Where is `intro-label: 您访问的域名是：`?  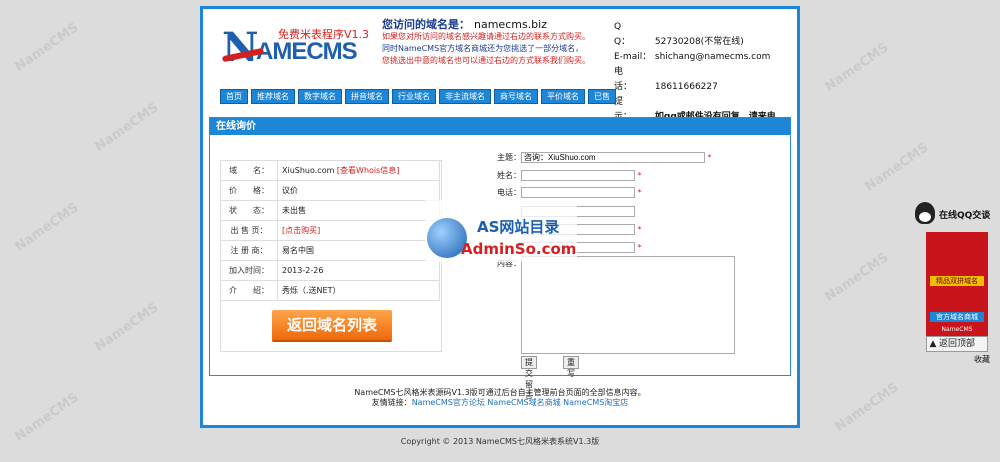
intro-label: 您访问的域名是： is located at coordinates (426, 24).